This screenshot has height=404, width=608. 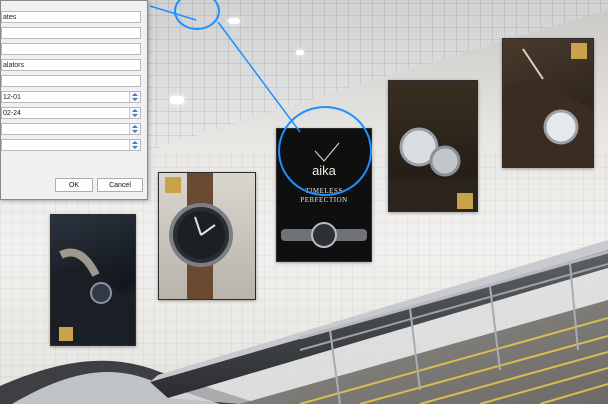 What do you see at coordinates (12, 97) in the screenshot?
I see `start-date-value: 12-01` at bounding box center [12, 97].